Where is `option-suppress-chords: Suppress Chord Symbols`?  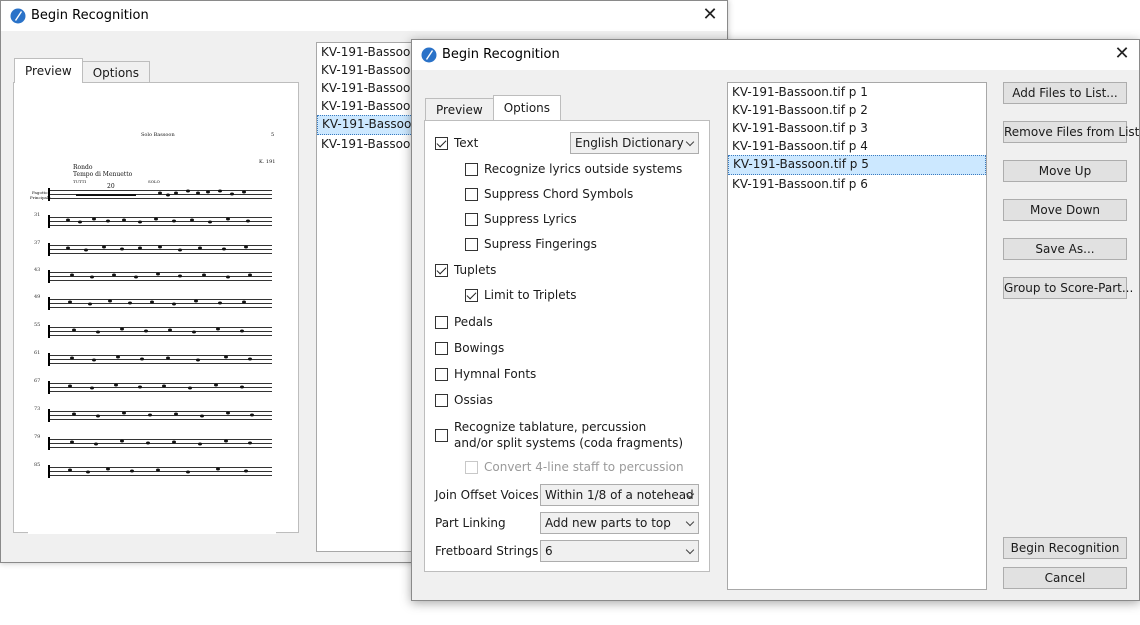
option-suppress-chords: Suppress Chord Symbols is located at coordinates (549, 194).